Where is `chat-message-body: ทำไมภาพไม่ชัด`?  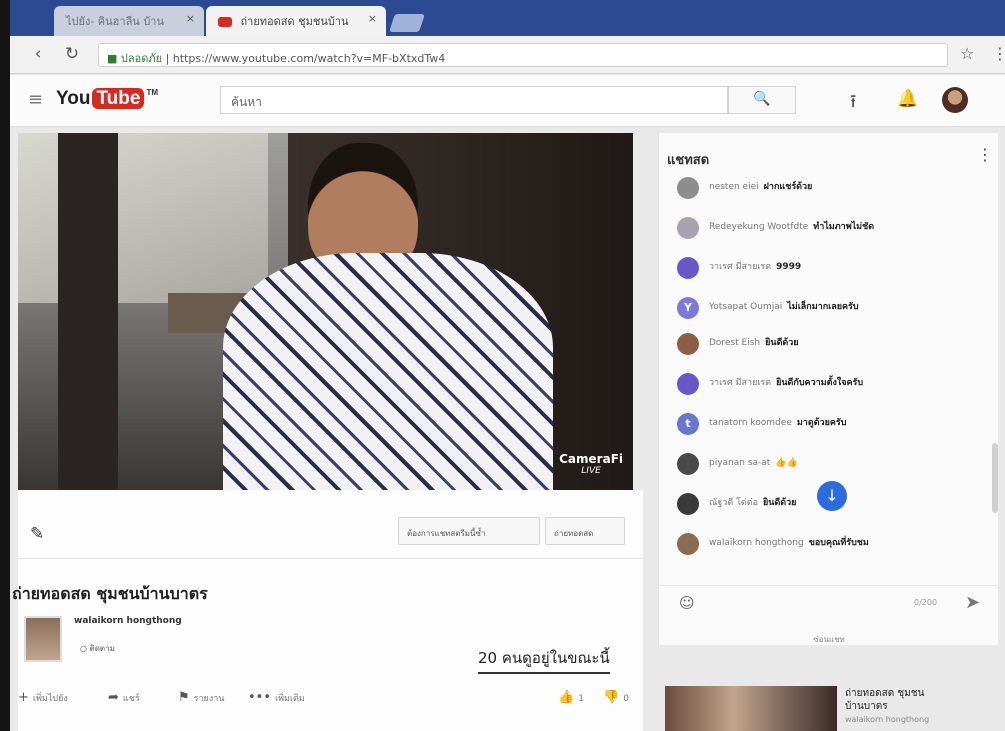 chat-message-body: ทำไมภาพไม่ชัด is located at coordinates (844, 227).